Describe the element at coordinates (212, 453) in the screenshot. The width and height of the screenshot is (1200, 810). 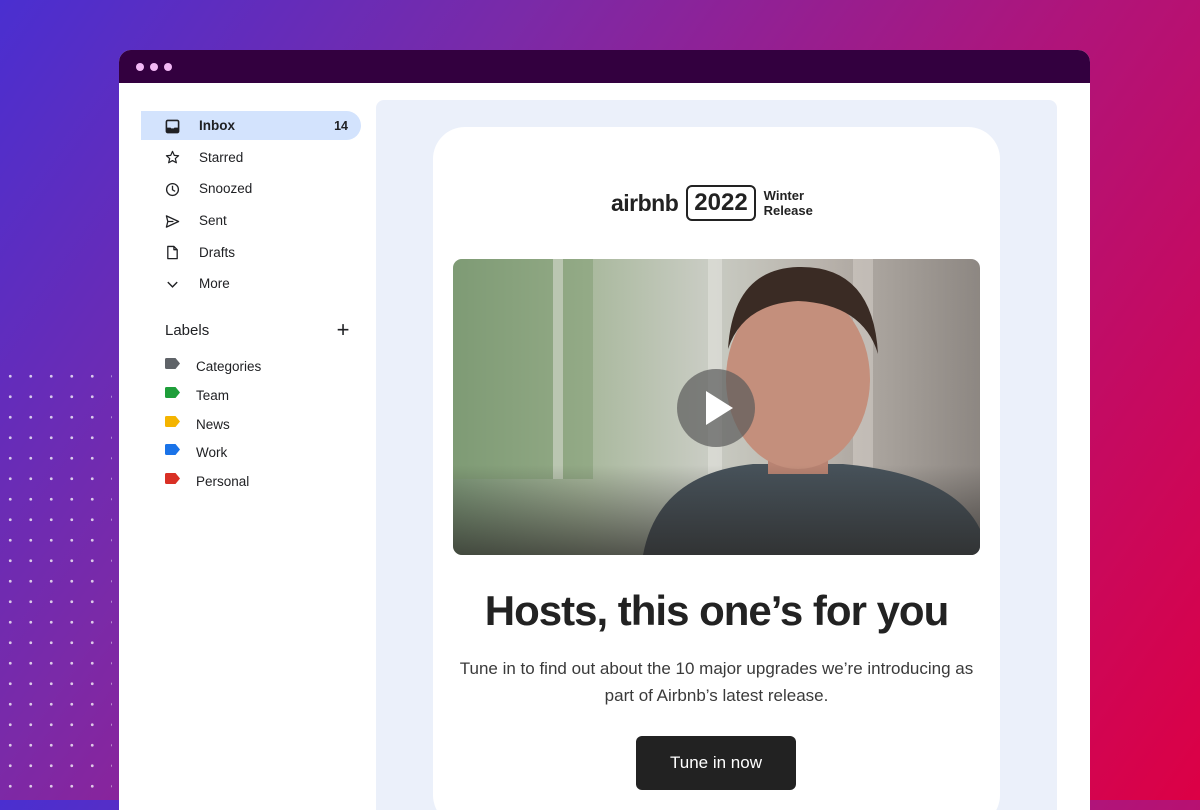
I see `label-text: Work` at that location.